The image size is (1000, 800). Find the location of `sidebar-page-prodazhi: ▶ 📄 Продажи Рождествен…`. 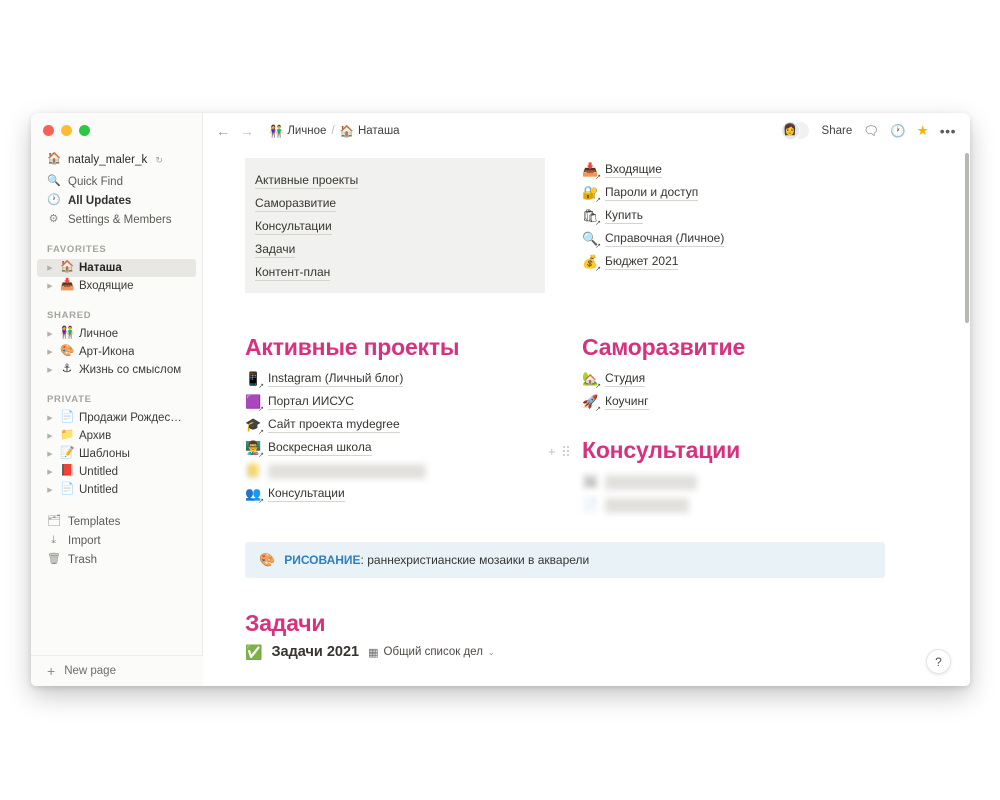

sidebar-page-prodazhi: ▶ 📄 Продажи Рождествен… is located at coordinates (116, 418).